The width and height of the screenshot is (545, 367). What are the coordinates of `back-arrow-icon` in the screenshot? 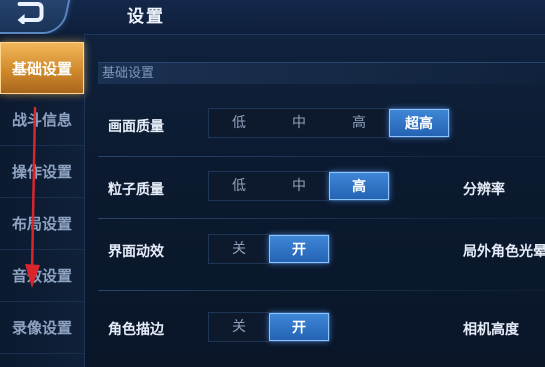 It's located at (30, 13).